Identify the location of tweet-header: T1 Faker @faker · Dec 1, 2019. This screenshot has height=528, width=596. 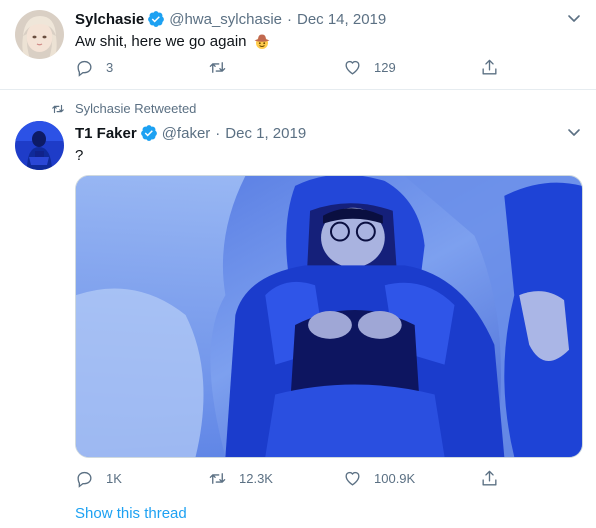
(190, 133).